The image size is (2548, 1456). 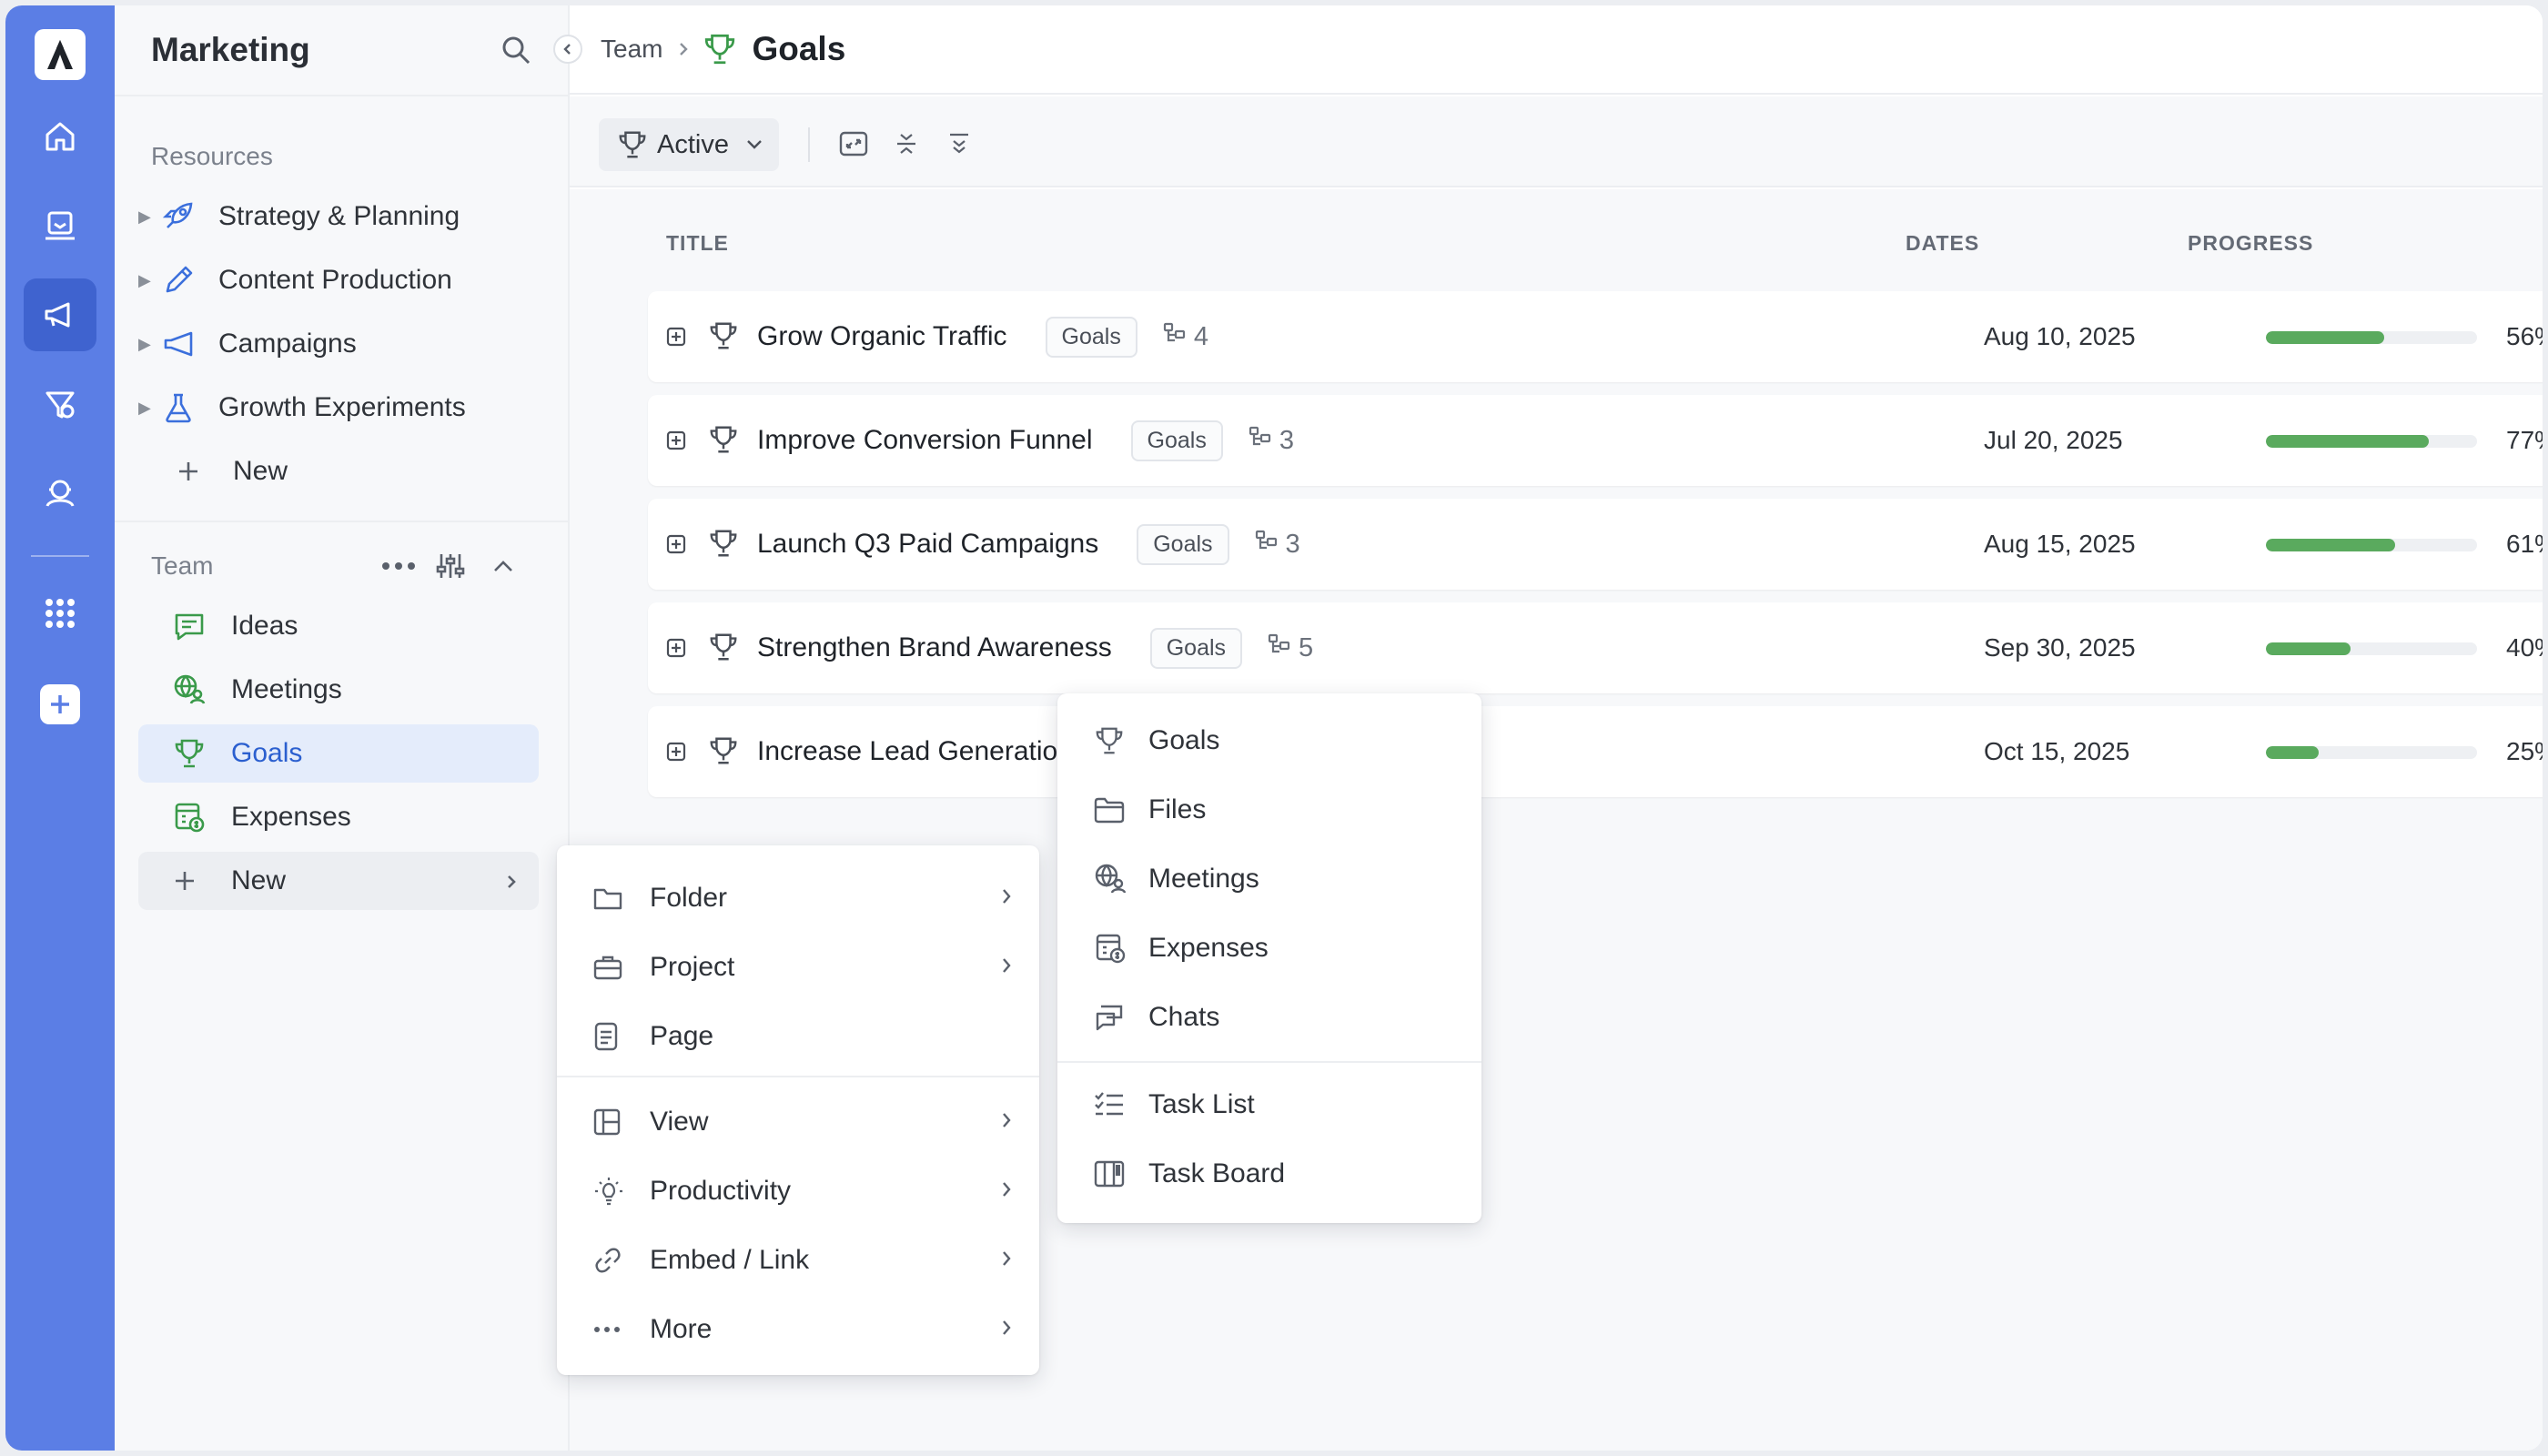 What do you see at coordinates (1203, 879) in the screenshot?
I see `submenu-item-label: Meetings` at bounding box center [1203, 879].